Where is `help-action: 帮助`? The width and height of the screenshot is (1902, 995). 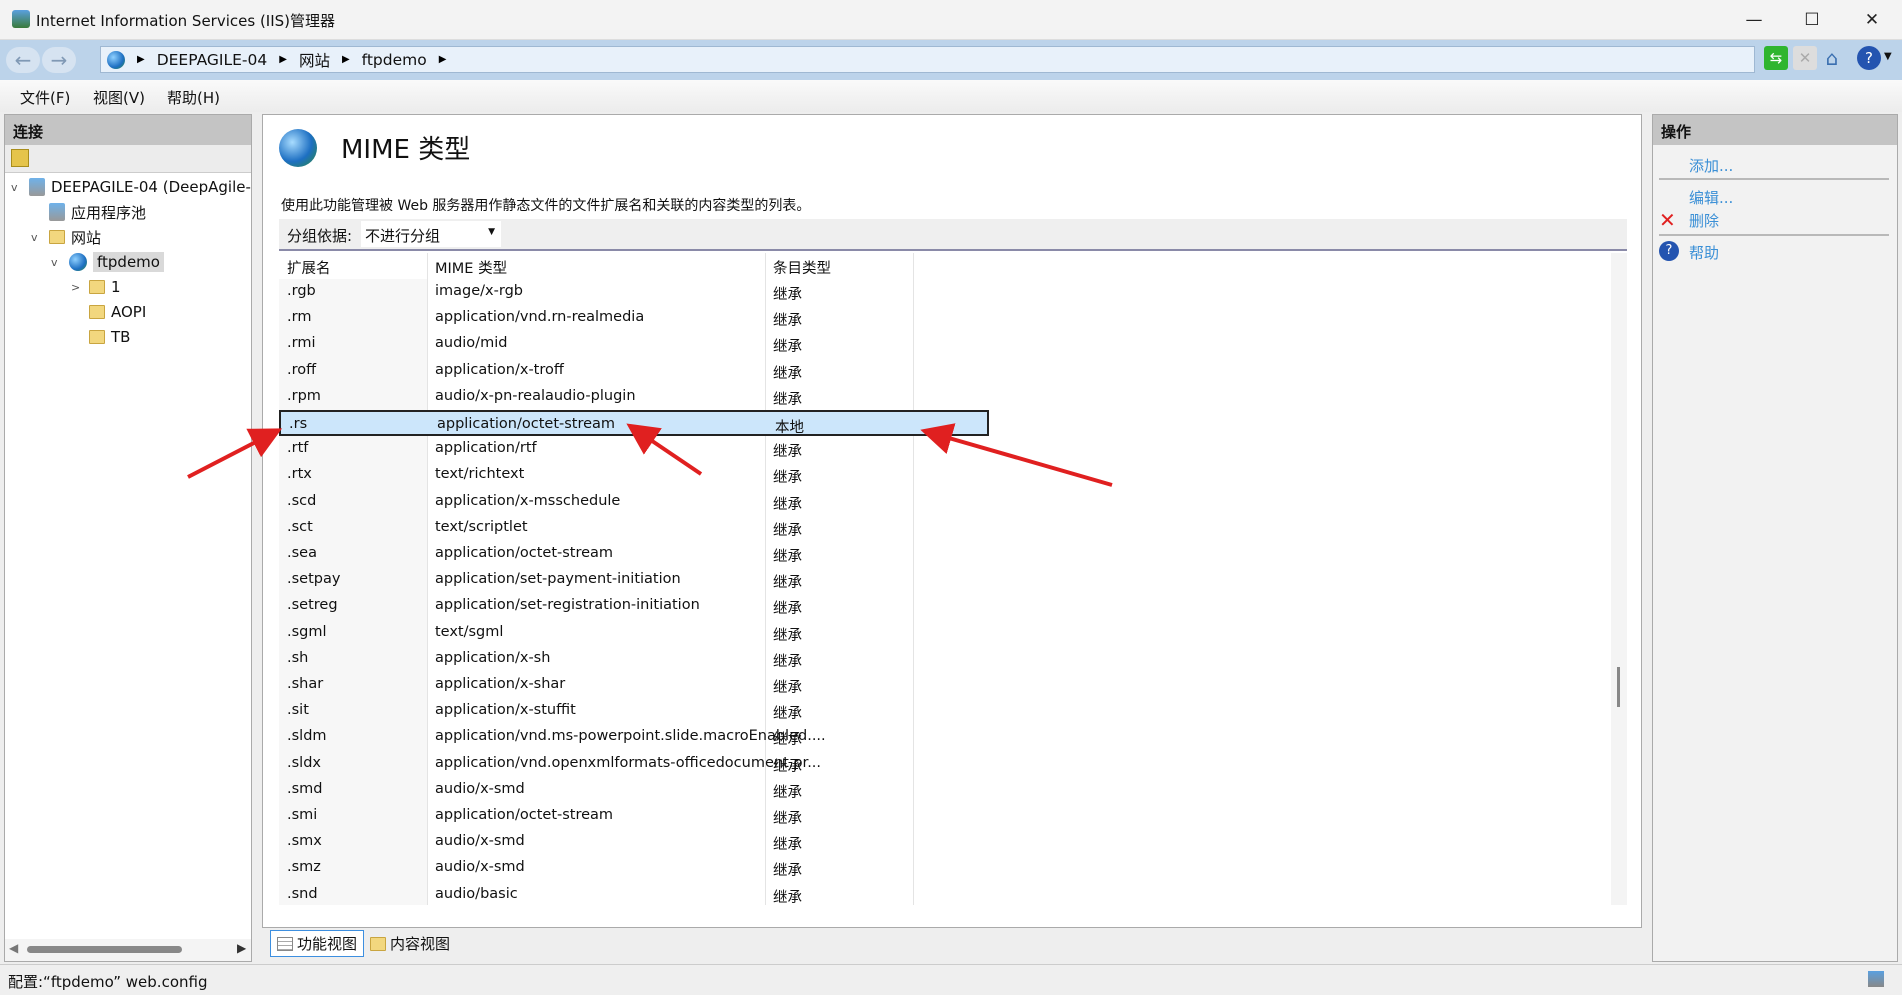 help-action: 帮助 is located at coordinates (1704, 252).